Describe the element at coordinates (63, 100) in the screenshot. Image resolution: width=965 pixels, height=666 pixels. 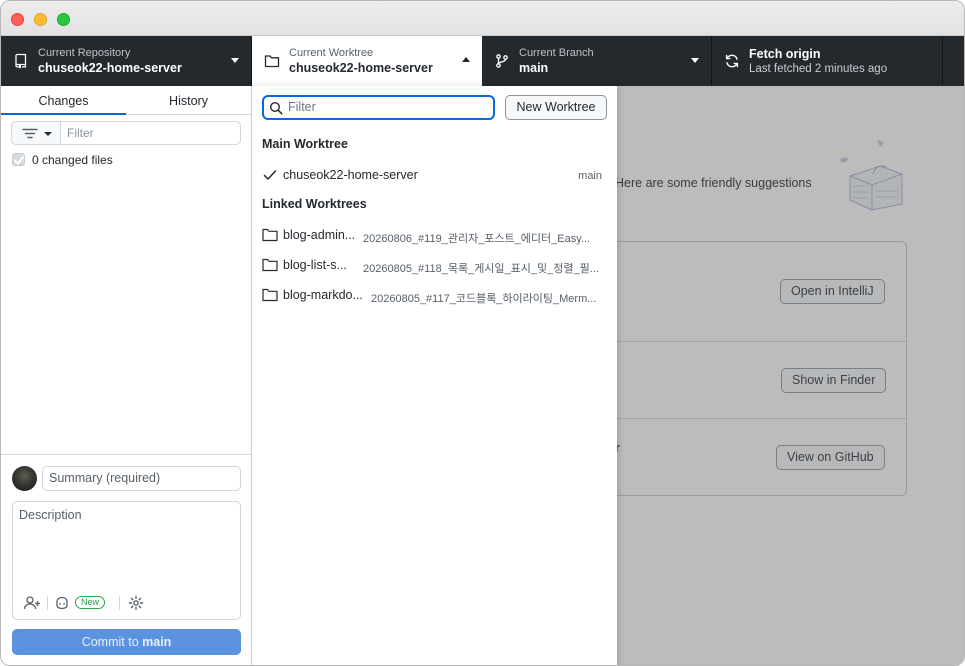
I see `tab-changes: Changes` at that location.